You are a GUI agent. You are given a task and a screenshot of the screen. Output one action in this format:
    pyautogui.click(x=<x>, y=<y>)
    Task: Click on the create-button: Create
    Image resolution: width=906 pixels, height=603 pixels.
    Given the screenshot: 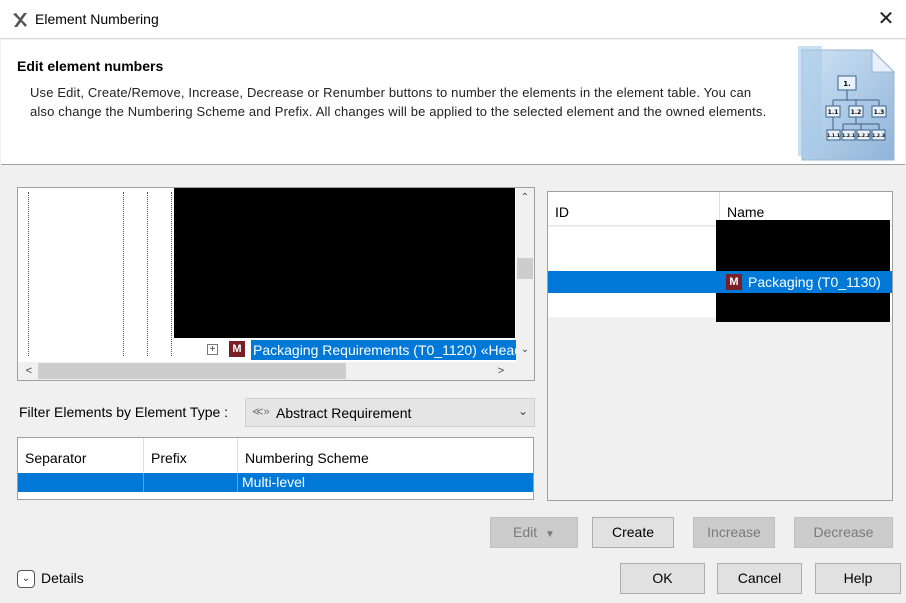 What is the action you would take?
    pyautogui.click(x=633, y=532)
    